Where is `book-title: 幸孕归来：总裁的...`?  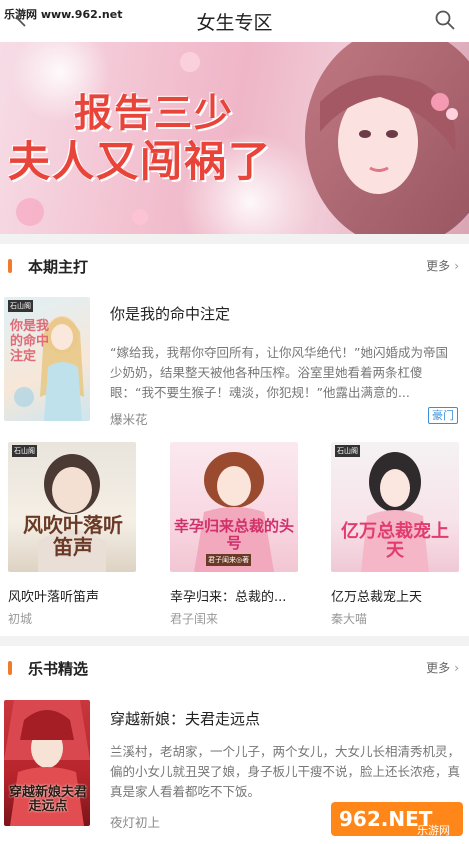 book-title: 幸孕归来：总裁的... is located at coordinates (234, 595).